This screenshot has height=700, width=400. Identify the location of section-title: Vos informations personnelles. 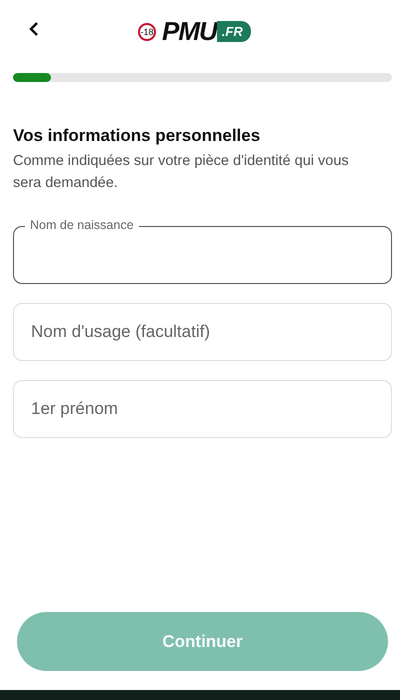
(137, 136).